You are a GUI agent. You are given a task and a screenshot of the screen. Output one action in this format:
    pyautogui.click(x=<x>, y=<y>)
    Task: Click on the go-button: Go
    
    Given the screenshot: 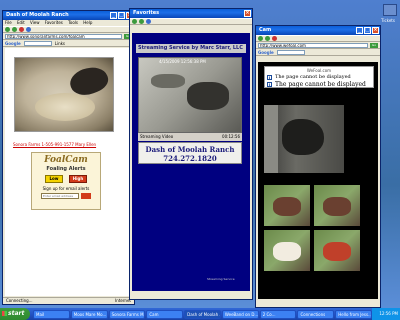 What is the action you would take?
    pyautogui.click(x=374, y=45)
    